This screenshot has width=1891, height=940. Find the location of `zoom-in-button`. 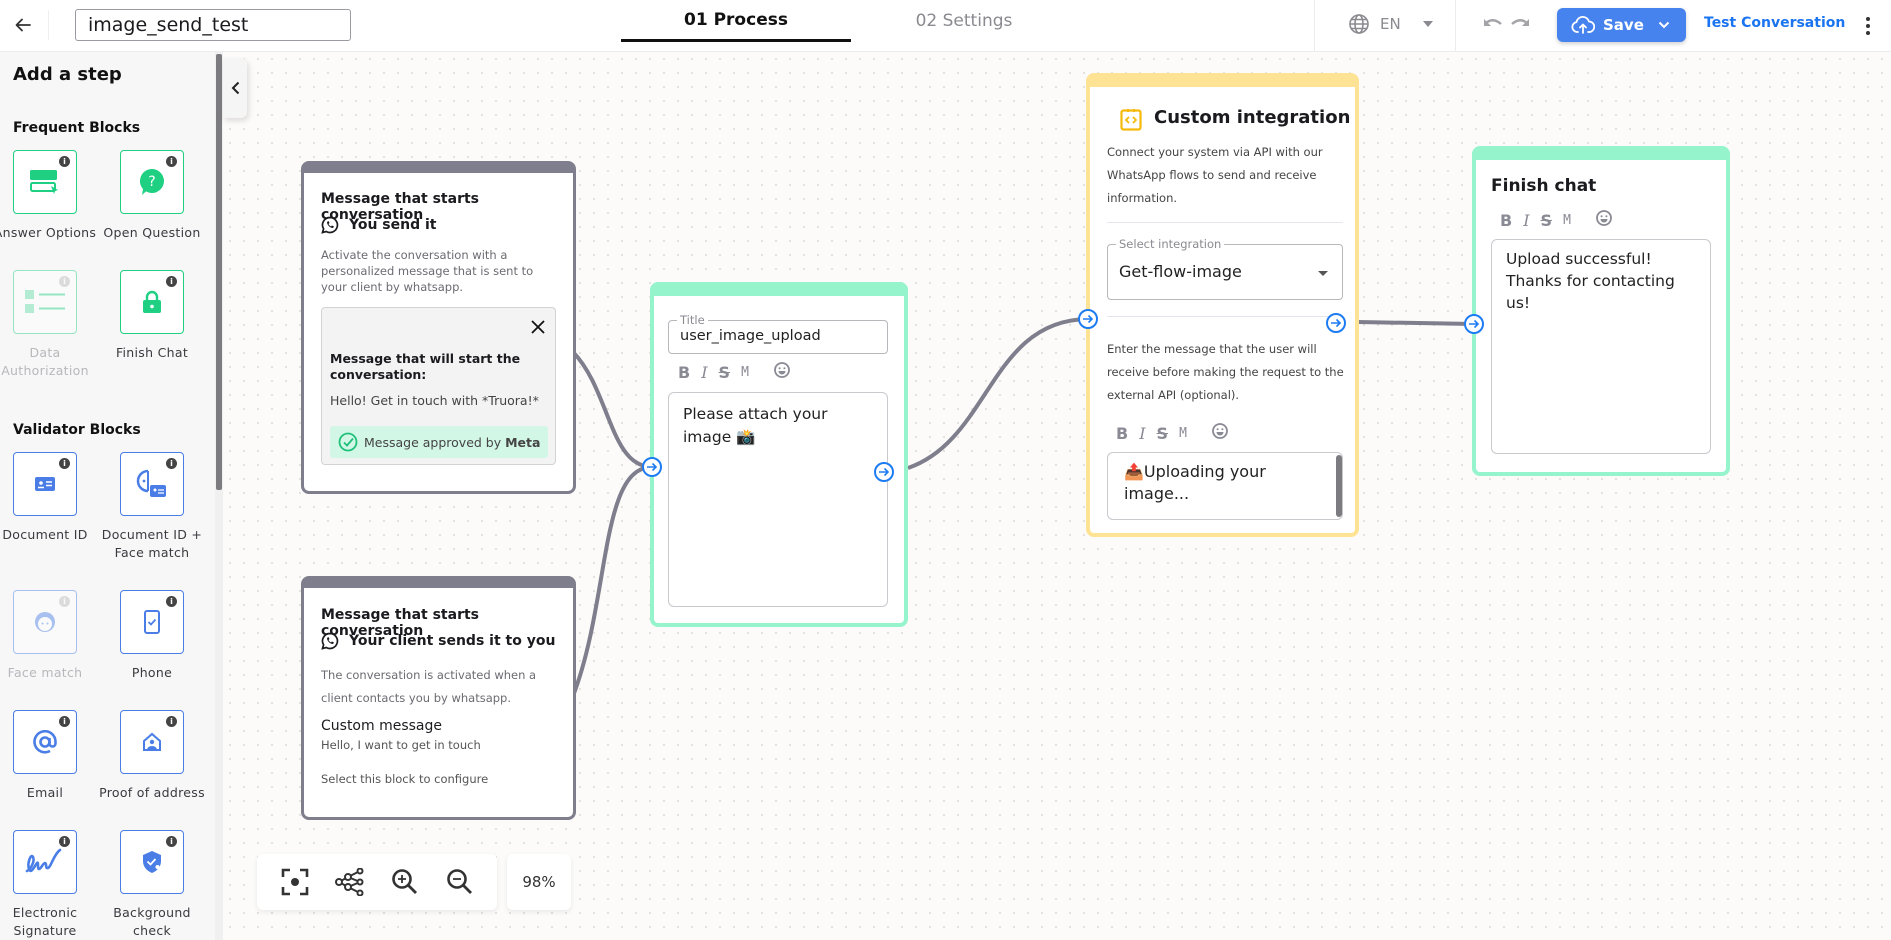

zoom-in-button is located at coordinates (405, 882).